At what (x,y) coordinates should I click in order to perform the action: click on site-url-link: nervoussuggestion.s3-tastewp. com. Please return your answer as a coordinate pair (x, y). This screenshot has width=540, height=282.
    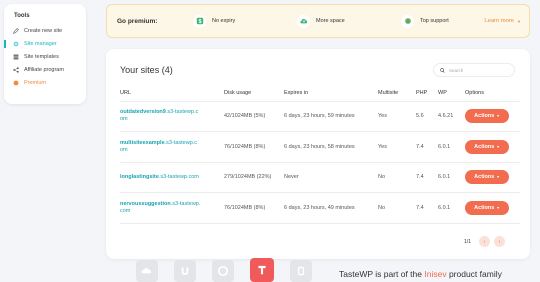
    Looking at the image, I should click on (172, 208).